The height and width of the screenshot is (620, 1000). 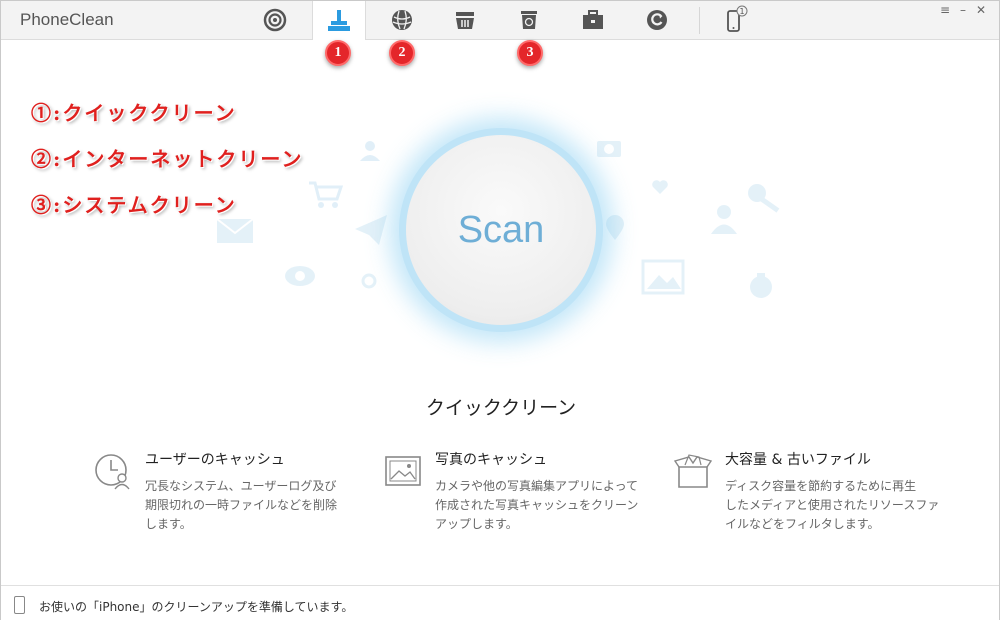 I want to click on restore-icon, so click(x=657, y=20).